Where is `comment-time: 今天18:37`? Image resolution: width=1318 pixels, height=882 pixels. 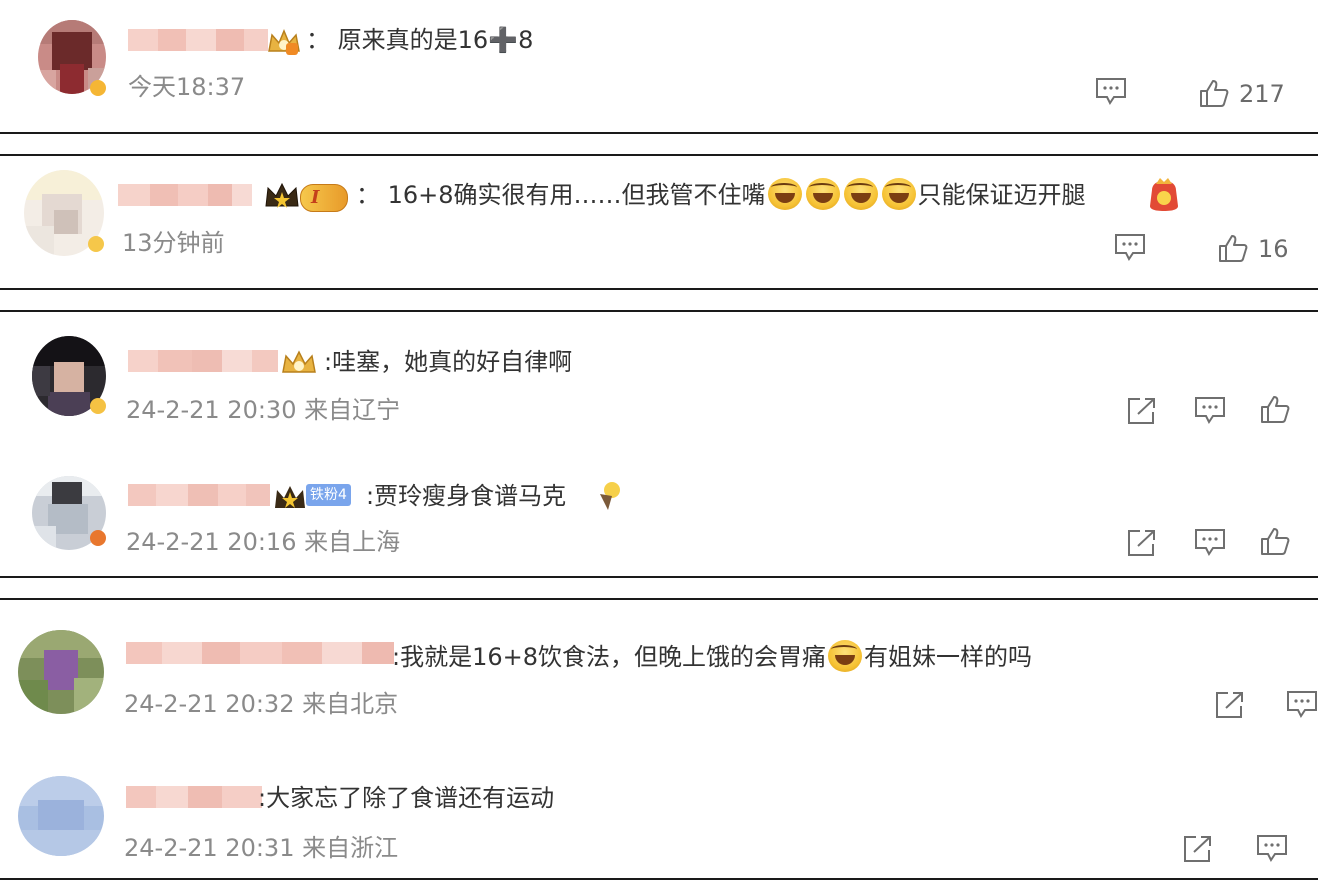 comment-time: 今天18:37 is located at coordinates (187, 87).